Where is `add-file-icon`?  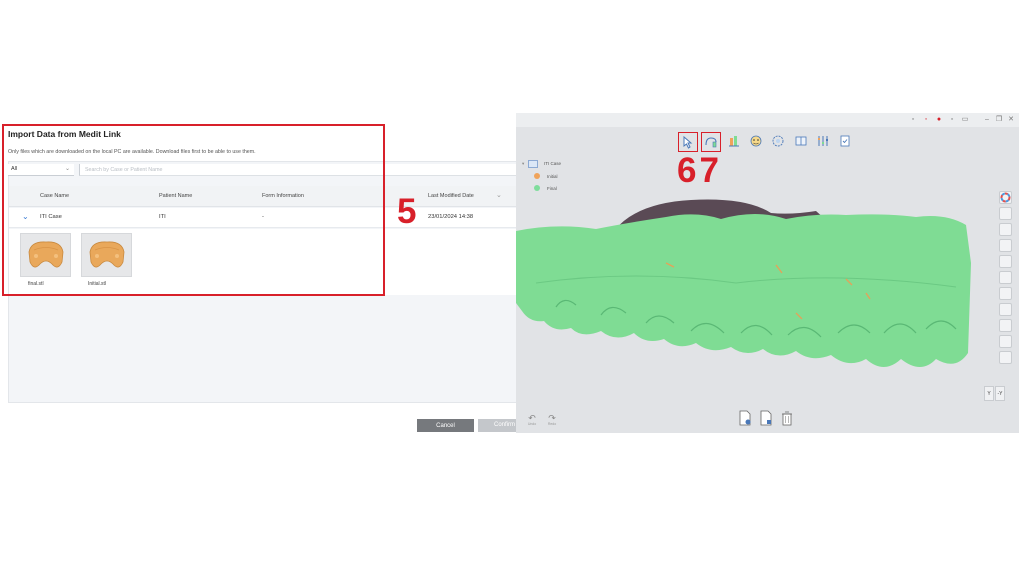
add-file-icon is located at coordinates (746, 419).